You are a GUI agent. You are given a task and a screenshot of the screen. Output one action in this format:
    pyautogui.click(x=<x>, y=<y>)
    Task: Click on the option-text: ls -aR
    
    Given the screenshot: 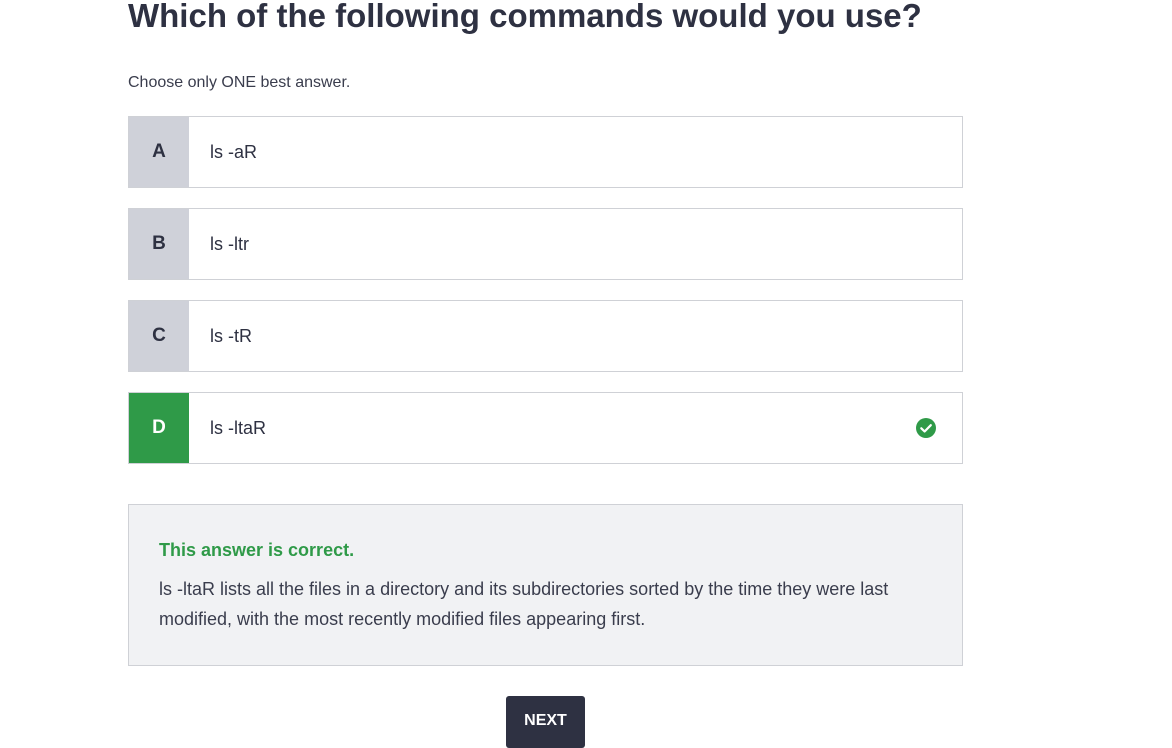 What is the action you would take?
    pyautogui.click(x=234, y=151)
    